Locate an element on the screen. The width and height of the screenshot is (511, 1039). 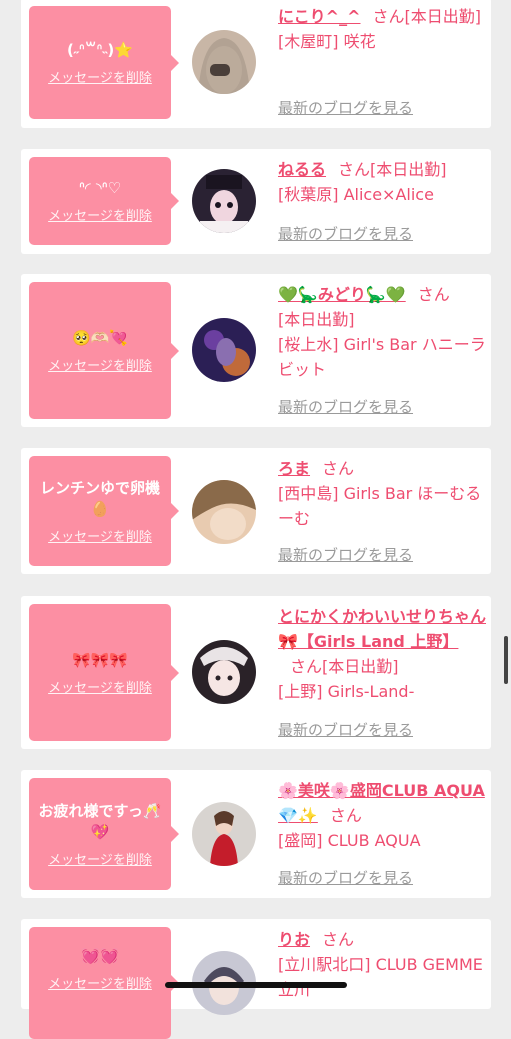
message-text: 🎀🎀🎀 is located at coordinates (100, 659).